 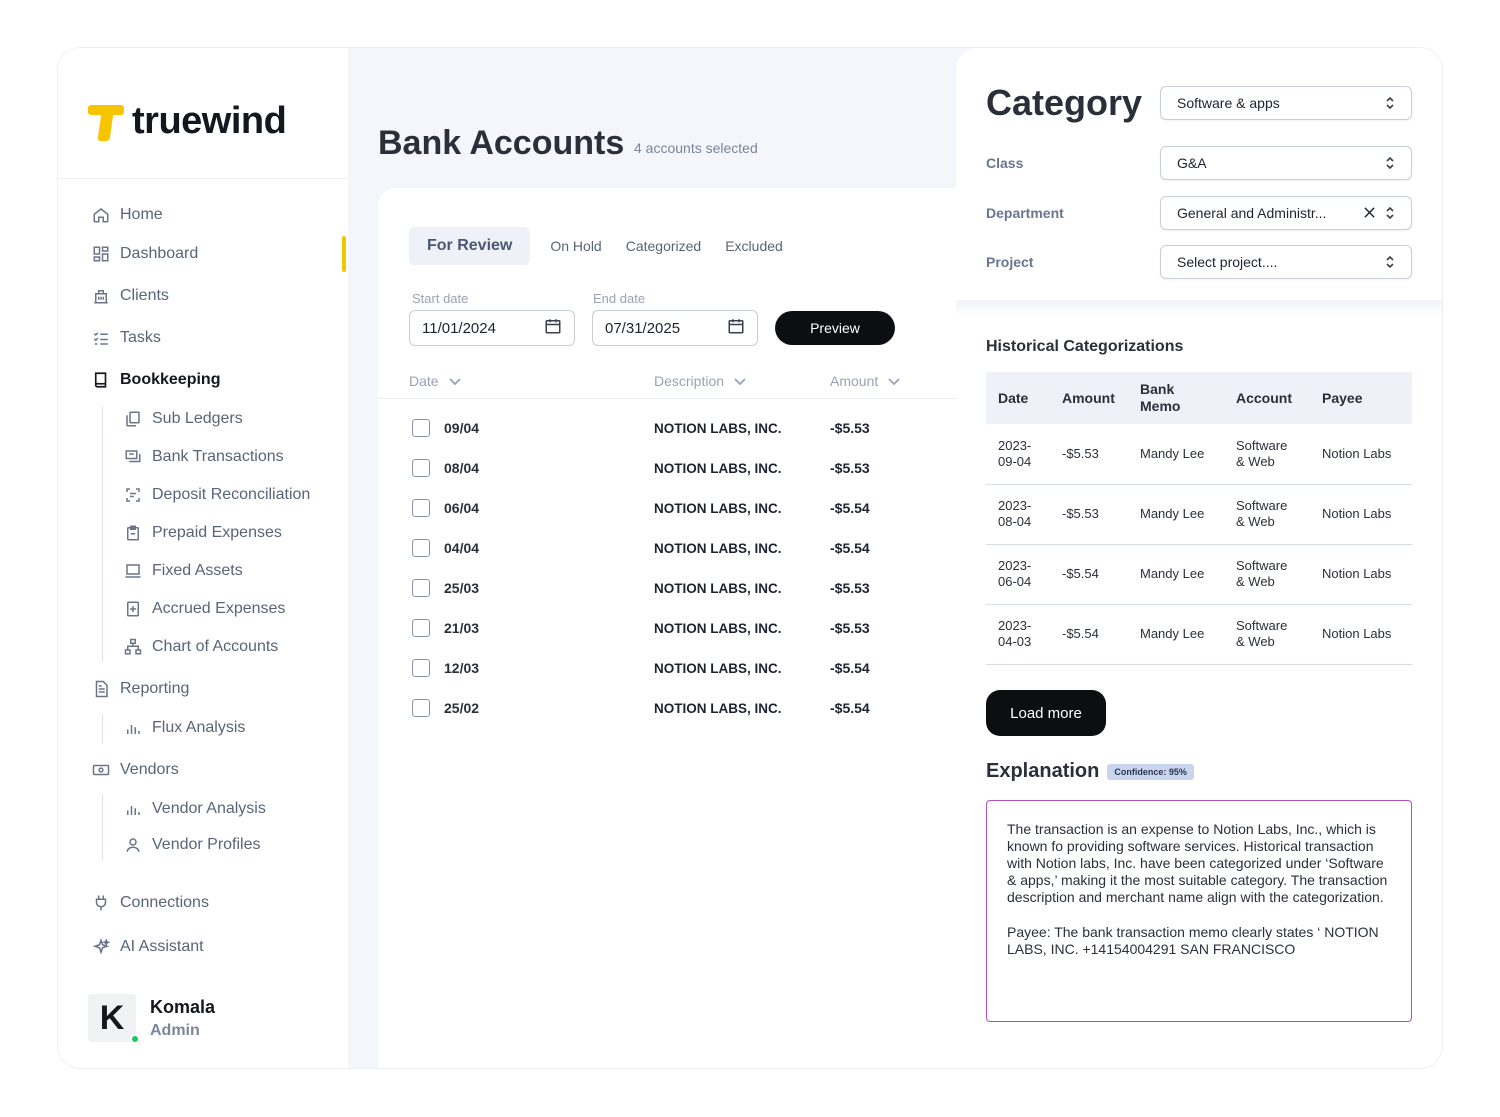 I want to click on end-date-input: 07/31/2025, so click(x=675, y=328).